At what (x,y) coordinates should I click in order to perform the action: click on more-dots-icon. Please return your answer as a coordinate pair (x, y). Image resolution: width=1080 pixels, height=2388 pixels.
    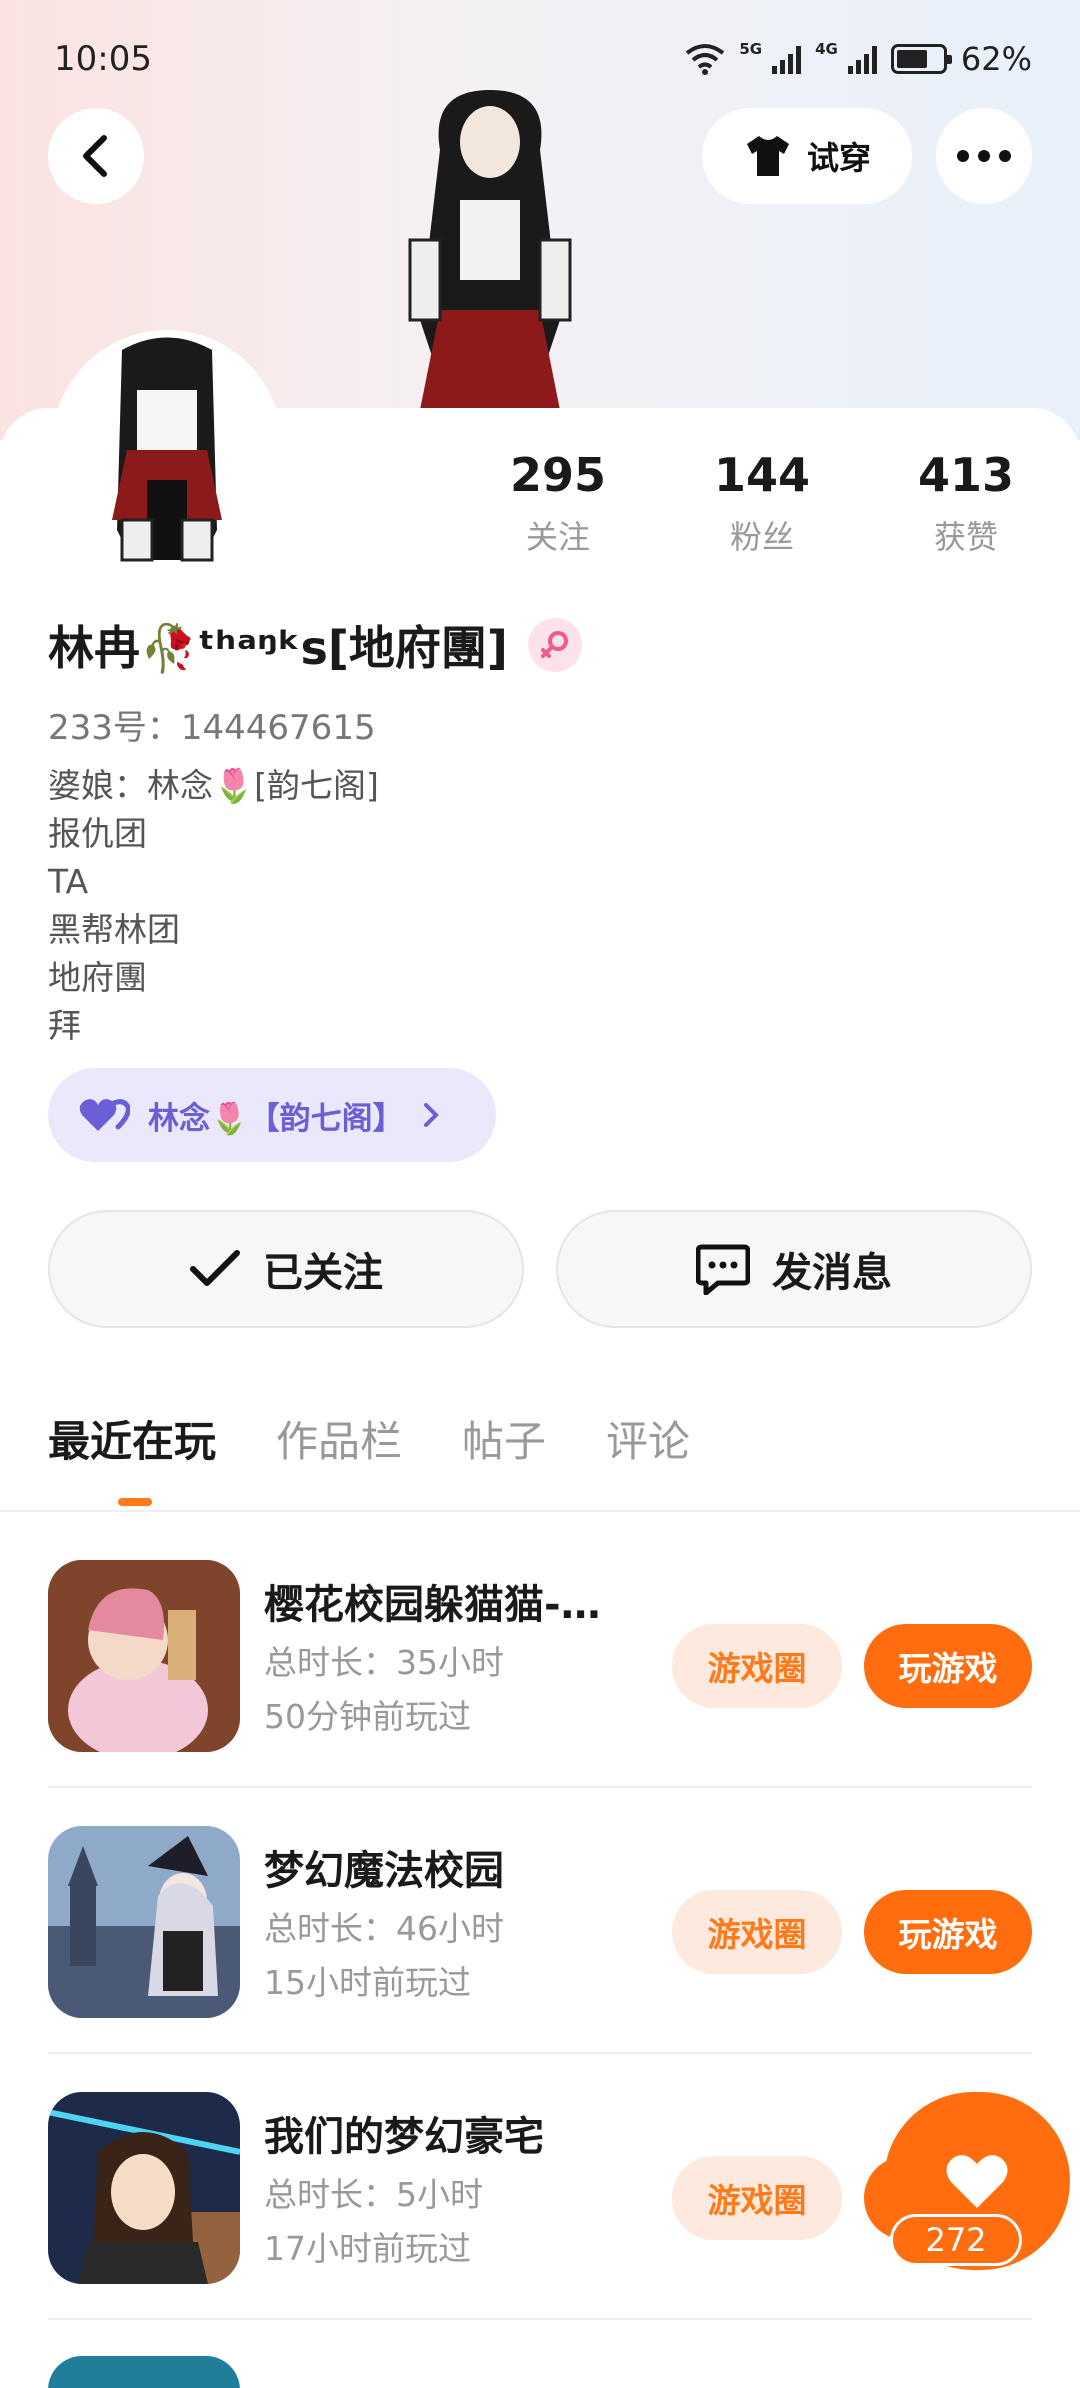
    Looking at the image, I should click on (984, 156).